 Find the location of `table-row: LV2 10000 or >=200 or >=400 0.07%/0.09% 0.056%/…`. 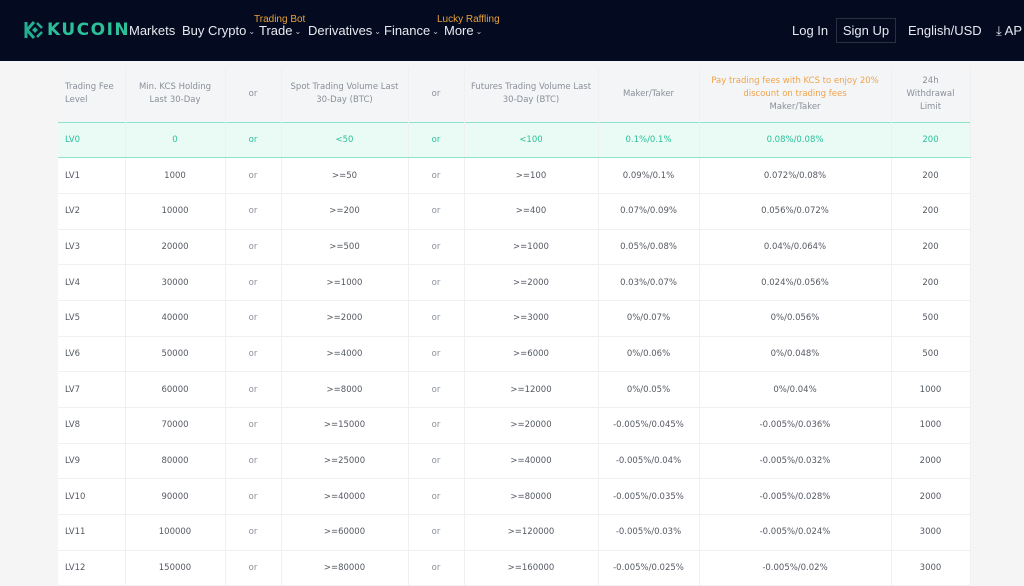

table-row: LV2 10000 or >=200 or >=400 0.07%/0.09% 0.056%/… is located at coordinates (514, 211).